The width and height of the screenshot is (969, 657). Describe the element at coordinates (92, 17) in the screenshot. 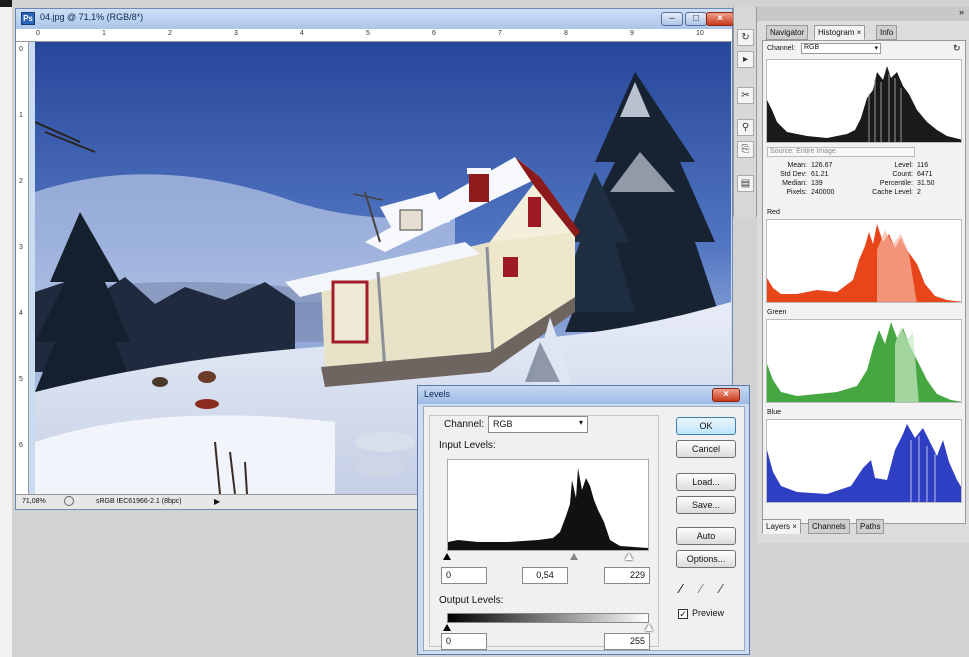

I see `document-title: 04.jpg @ 71,1% (RGB/8*)` at that location.